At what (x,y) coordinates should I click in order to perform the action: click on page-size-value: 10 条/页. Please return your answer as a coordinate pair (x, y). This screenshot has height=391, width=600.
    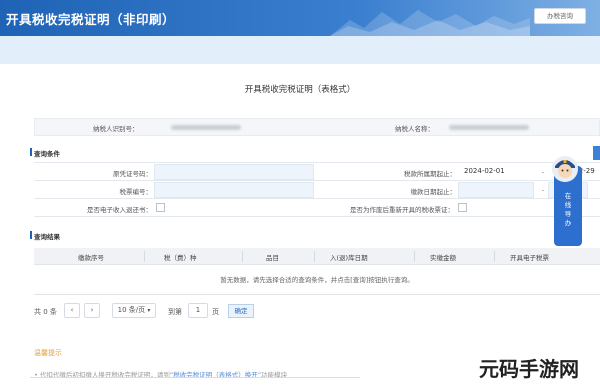
    Looking at the image, I should click on (131, 310).